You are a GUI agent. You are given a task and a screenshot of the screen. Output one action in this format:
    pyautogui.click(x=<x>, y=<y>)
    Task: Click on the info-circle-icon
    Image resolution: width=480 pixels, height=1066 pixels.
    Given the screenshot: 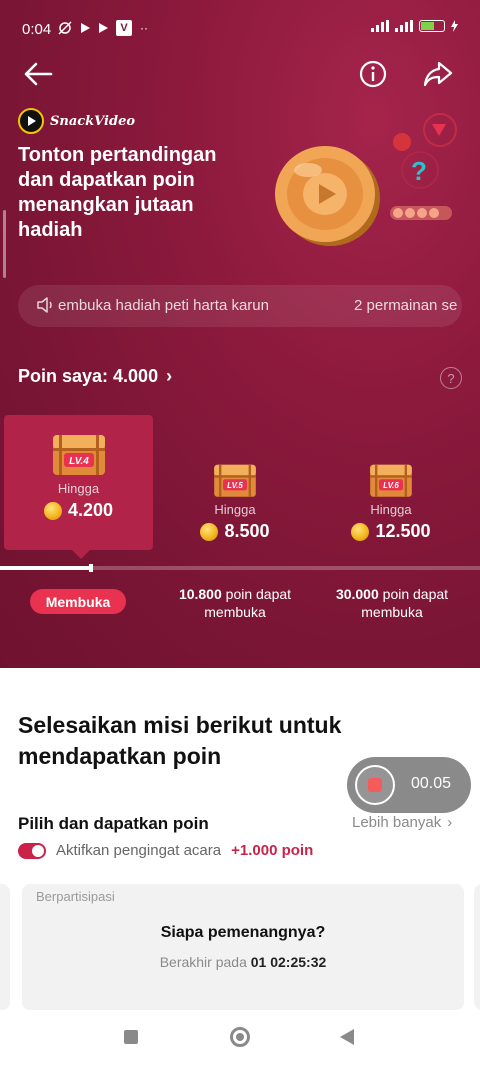 What is the action you would take?
    pyautogui.click(x=373, y=74)
    